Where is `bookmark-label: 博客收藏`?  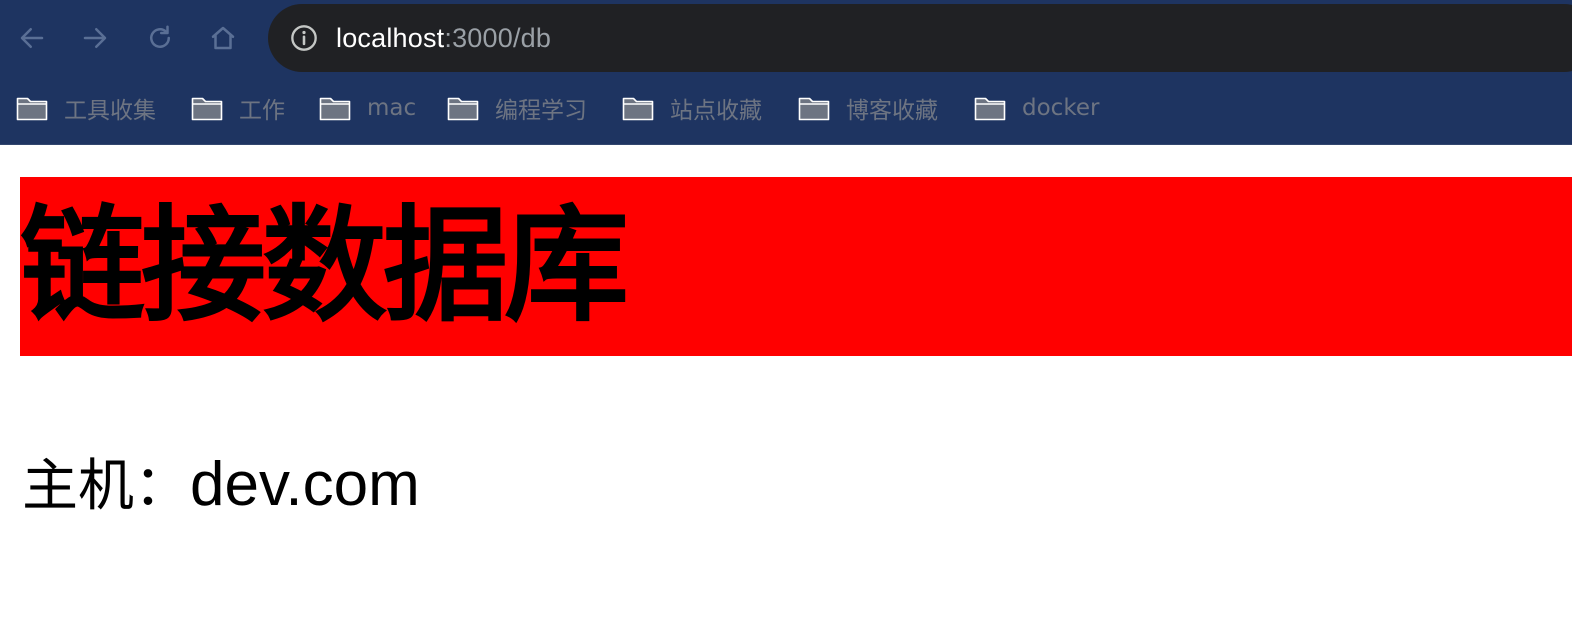 bookmark-label: 博客收藏 is located at coordinates (892, 111).